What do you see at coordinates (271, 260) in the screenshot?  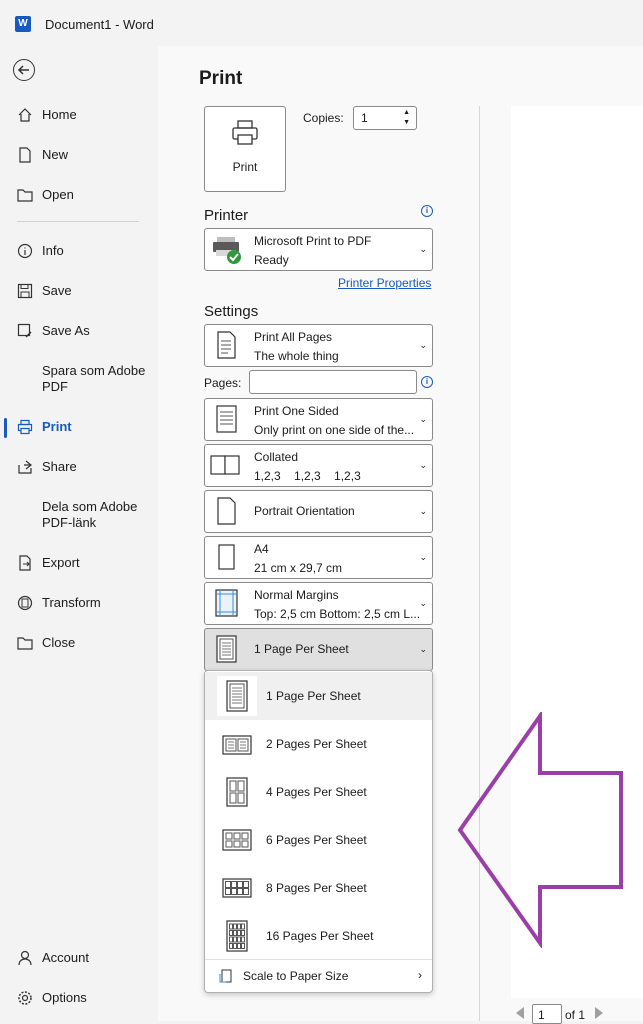 I see `printer-status: Ready` at bounding box center [271, 260].